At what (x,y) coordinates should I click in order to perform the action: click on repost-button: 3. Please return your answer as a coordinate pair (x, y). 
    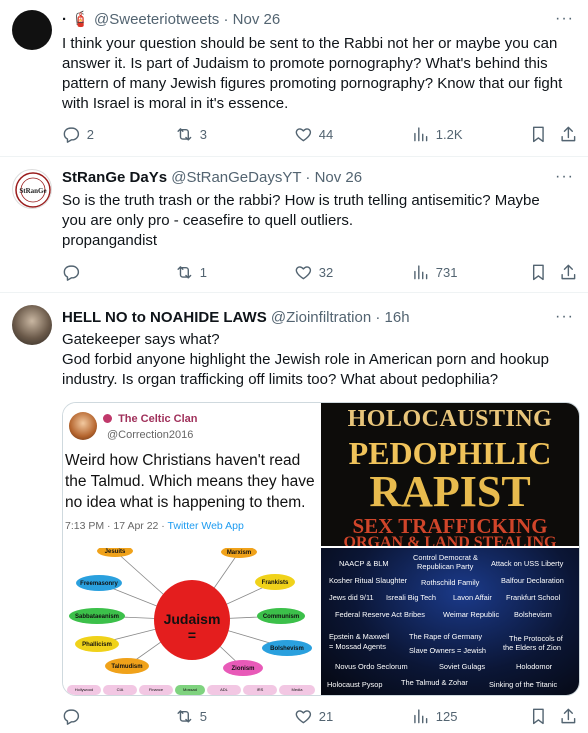
    Looking at the image, I should click on (191, 134).